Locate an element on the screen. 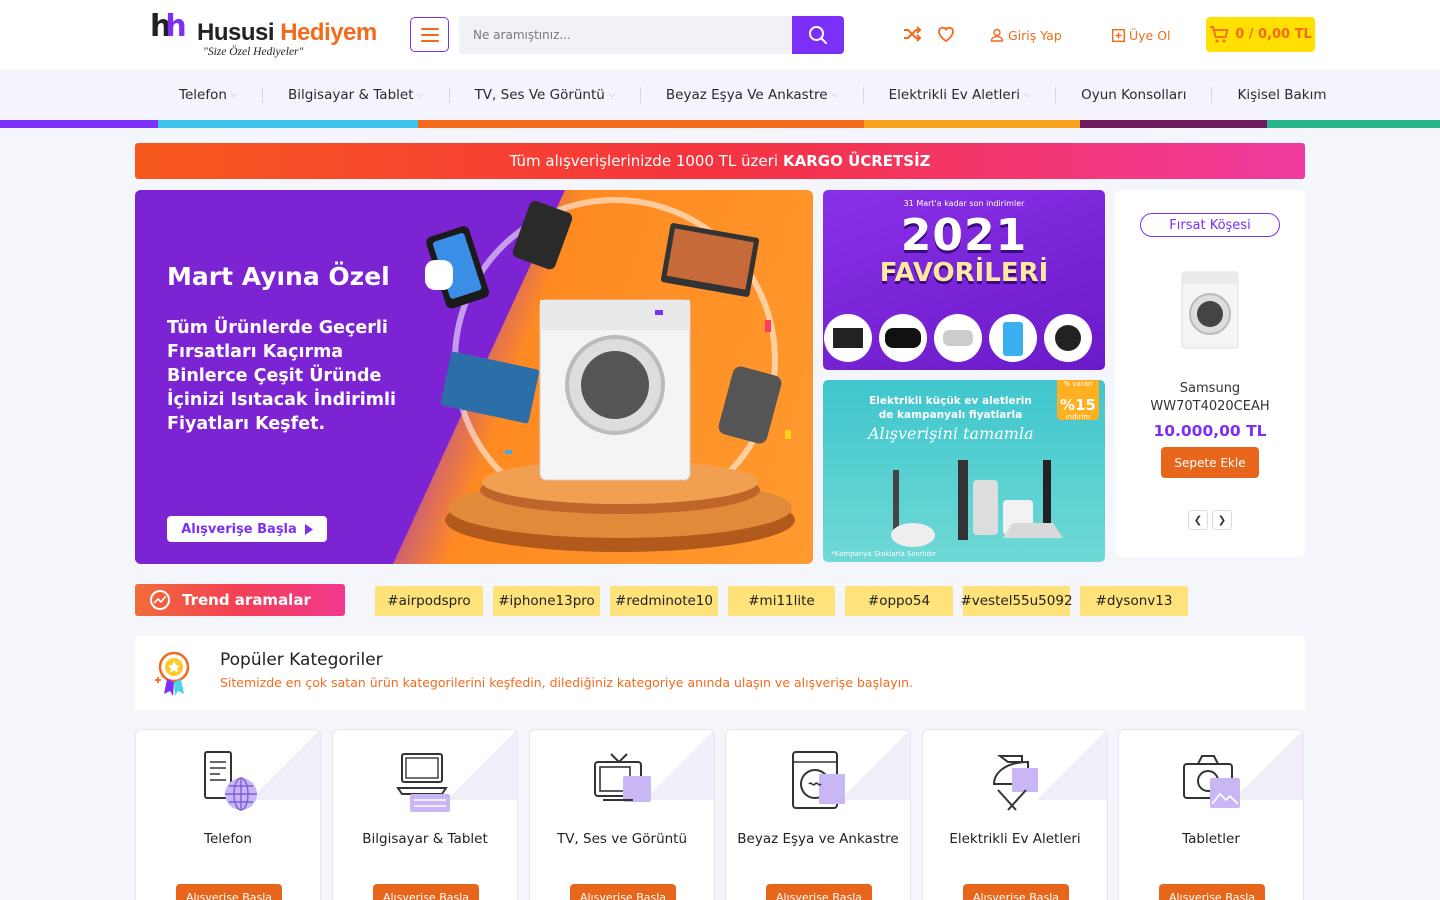 This screenshot has width=1440, height=900. category-card-tv-ses-goruntu: TV, Ses ve Görüntü Alışverişe Başla is located at coordinates (622, 814).